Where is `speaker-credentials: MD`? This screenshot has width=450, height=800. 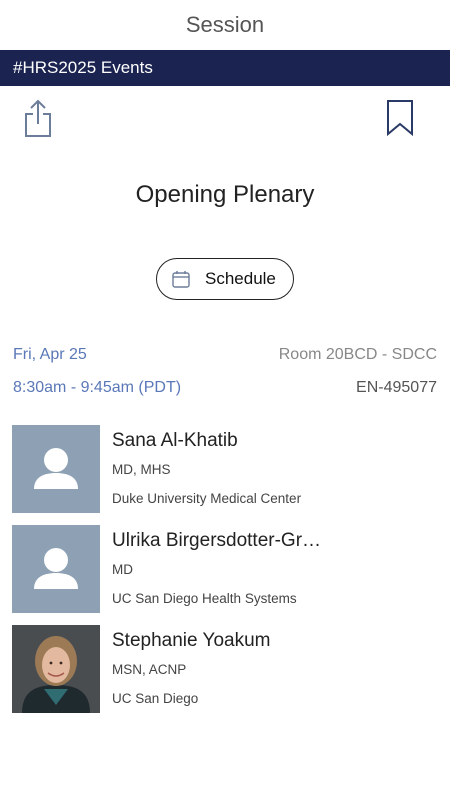 speaker-credentials: MD is located at coordinates (122, 569).